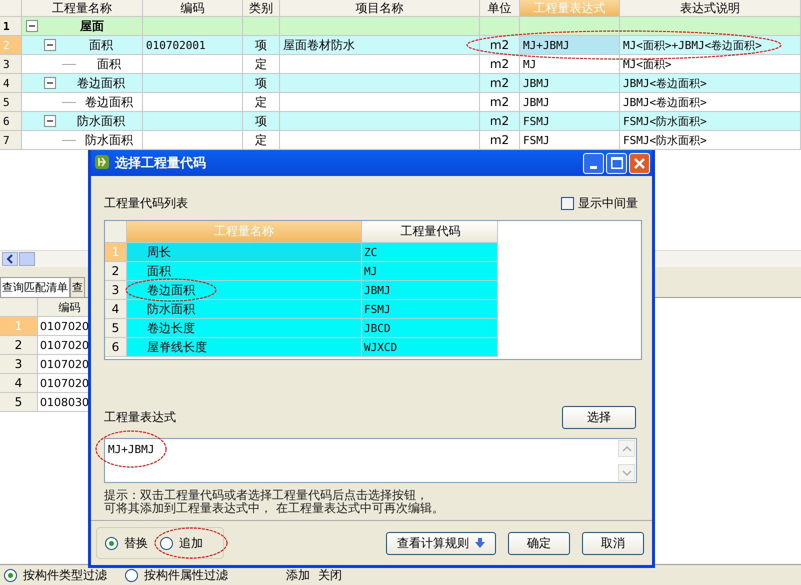 This screenshot has height=585, width=801. What do you see at coordinates (193, 8) in the screenshot?
I see `column-header: 编码` at bounding box center [193, 8].